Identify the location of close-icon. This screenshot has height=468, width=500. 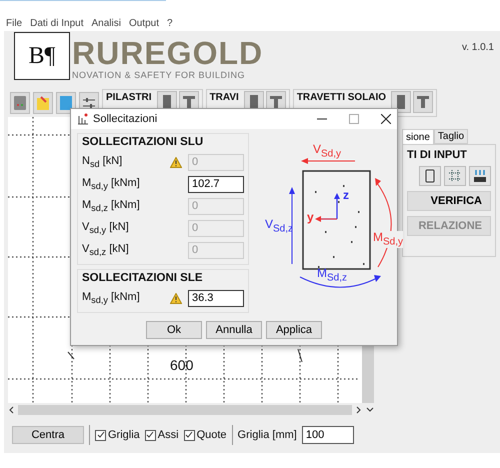
(386, 119).